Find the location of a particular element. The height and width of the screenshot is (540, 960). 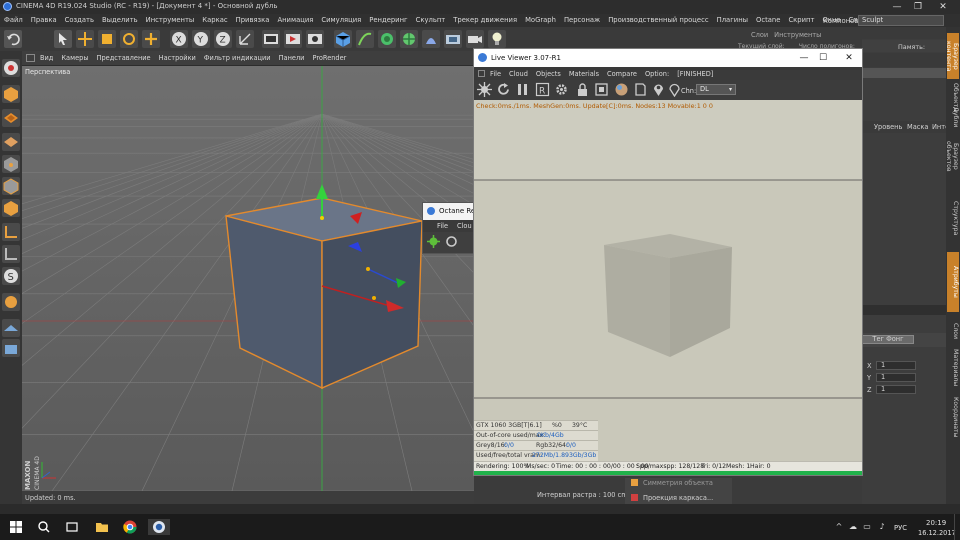

render-settings-icon is located at coordinates (315, 39).